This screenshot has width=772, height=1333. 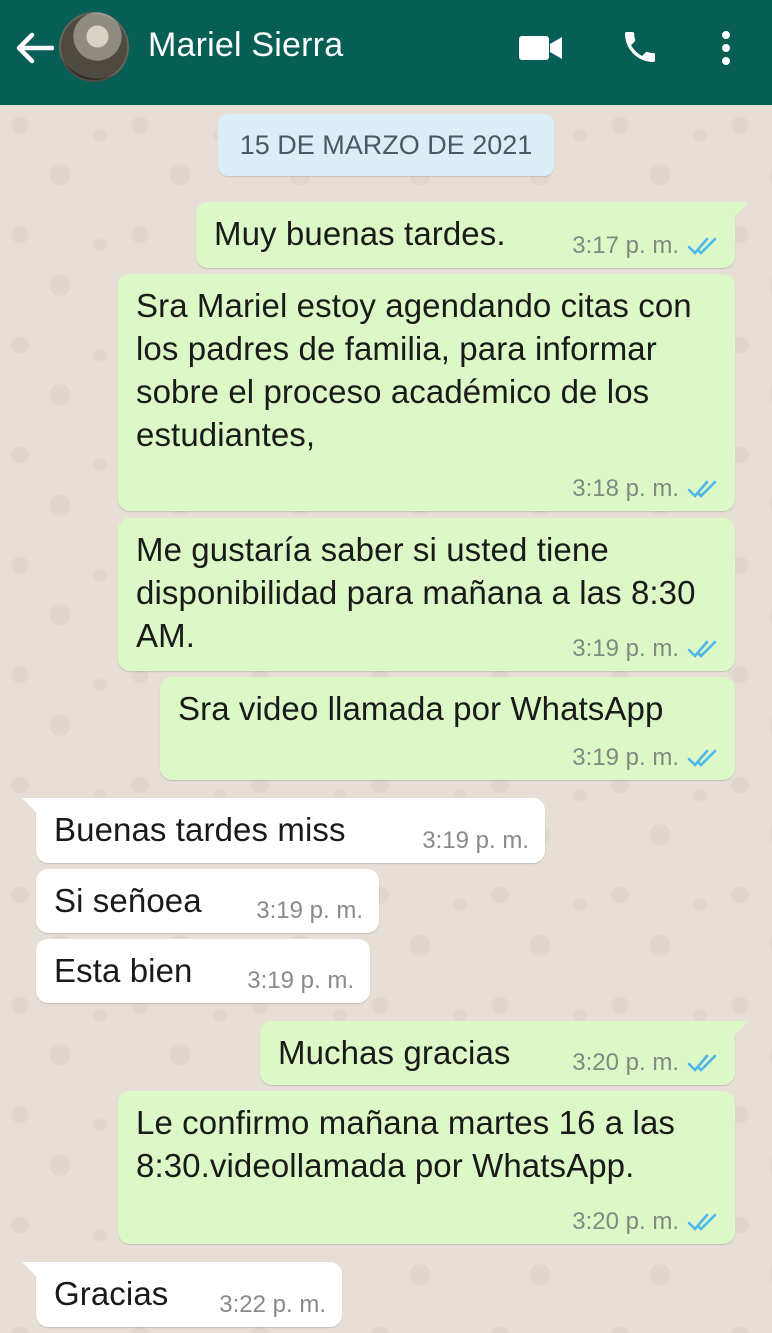 What do you see at coordinates (203, 971) in the screenshot?
I see `incoming-message: Esta bien 3:19 p. m.` at bounding box center [203, 971].